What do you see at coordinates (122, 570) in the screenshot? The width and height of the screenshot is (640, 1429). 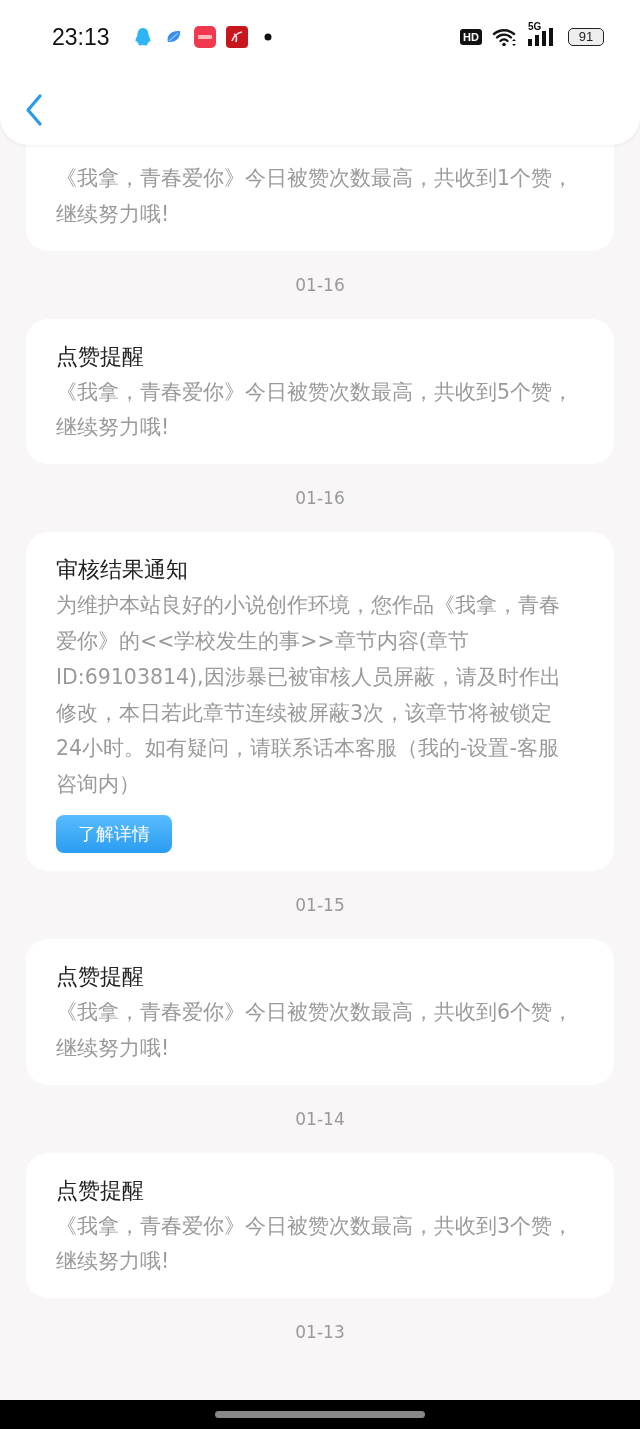 I see `notification-title: 审核结果通知` at bounding box center [122, 570].